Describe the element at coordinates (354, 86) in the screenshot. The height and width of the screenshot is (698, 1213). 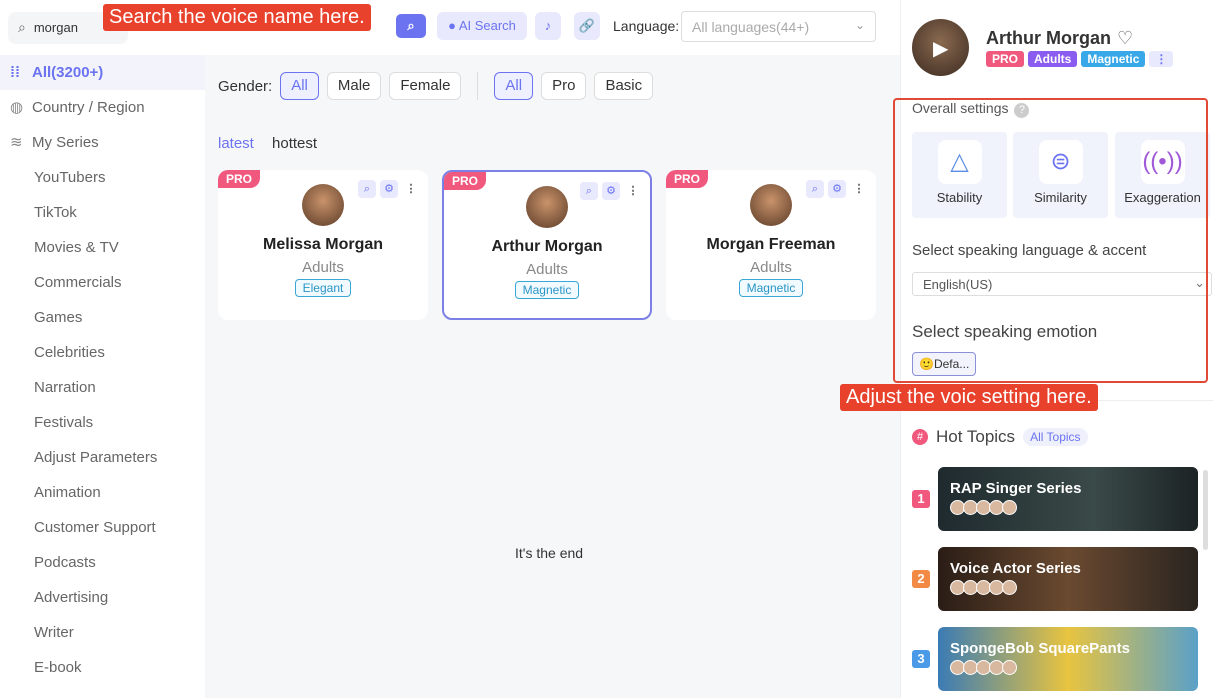
I see `gender-male: Male` at that location.